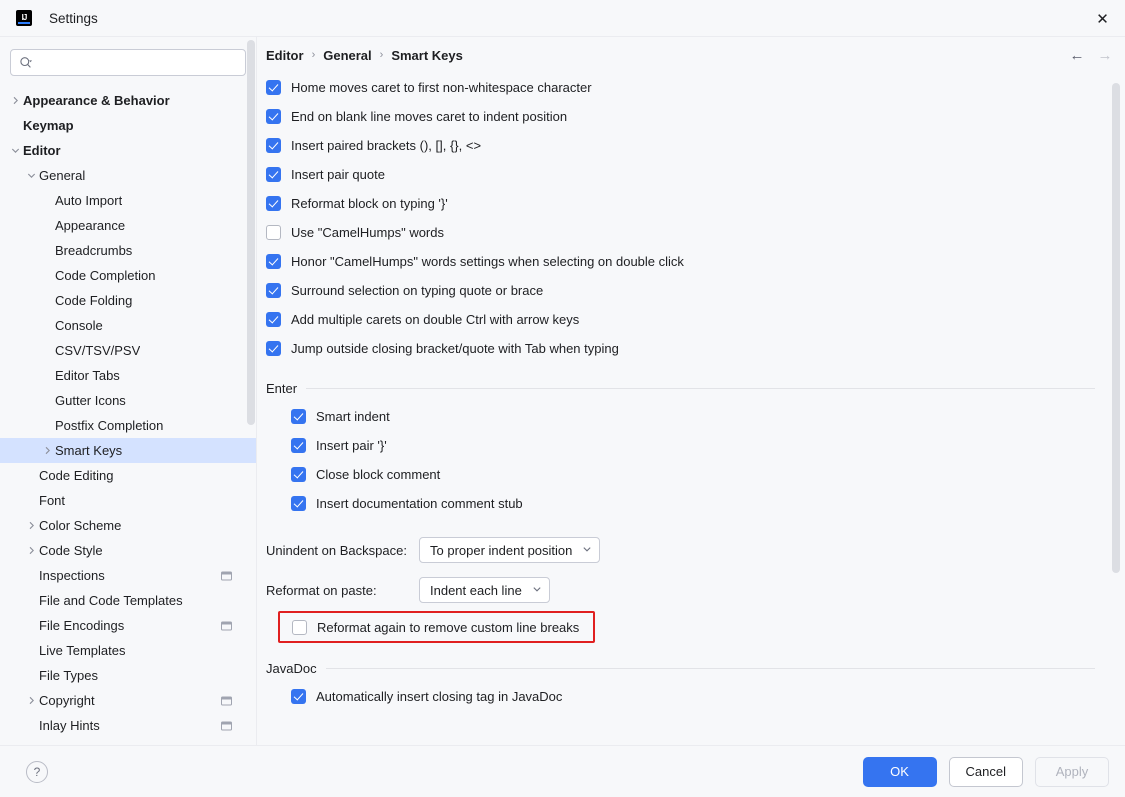 Image resolution: width=1125 pixels, height=797 pixels. What do you see at coordinates (1102, 18) in the screenshot?
I see `close-icon: ✕` at bounding box center [1102, 18].